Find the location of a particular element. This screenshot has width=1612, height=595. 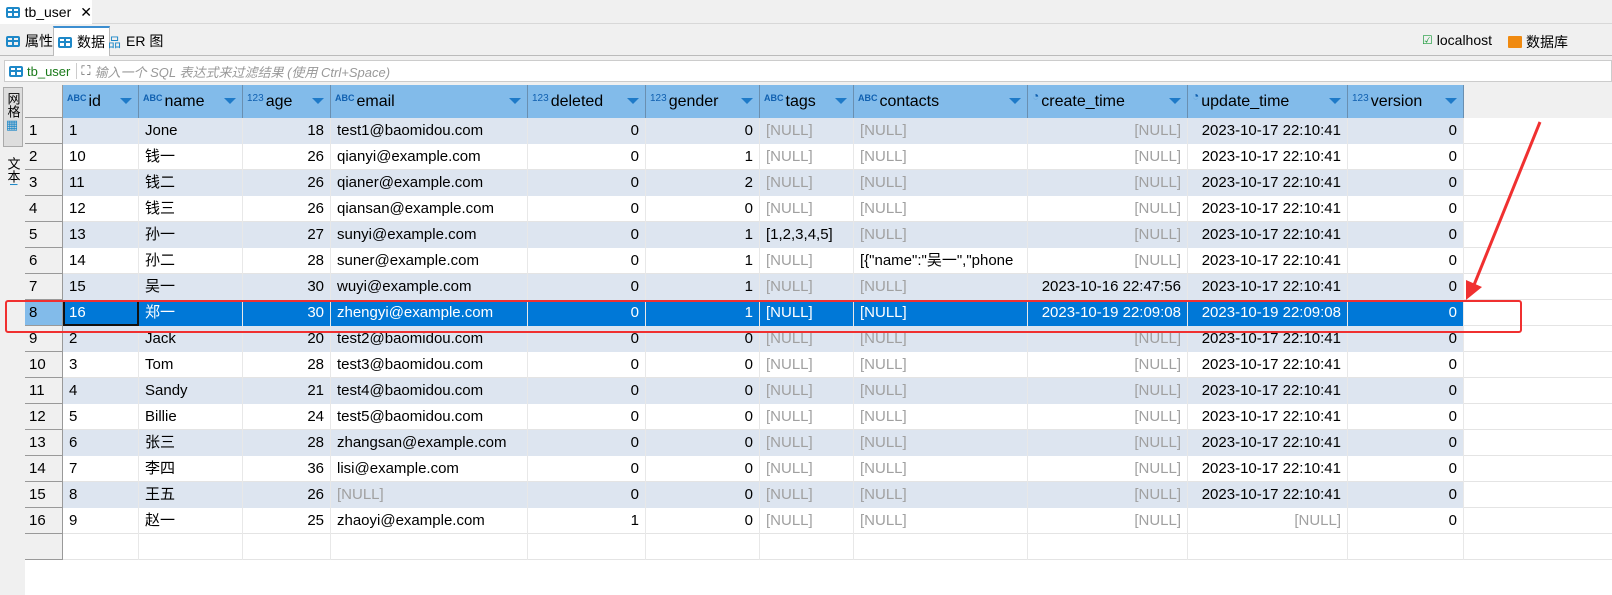

annotation-arrow is located at coordinates (1504, 210).